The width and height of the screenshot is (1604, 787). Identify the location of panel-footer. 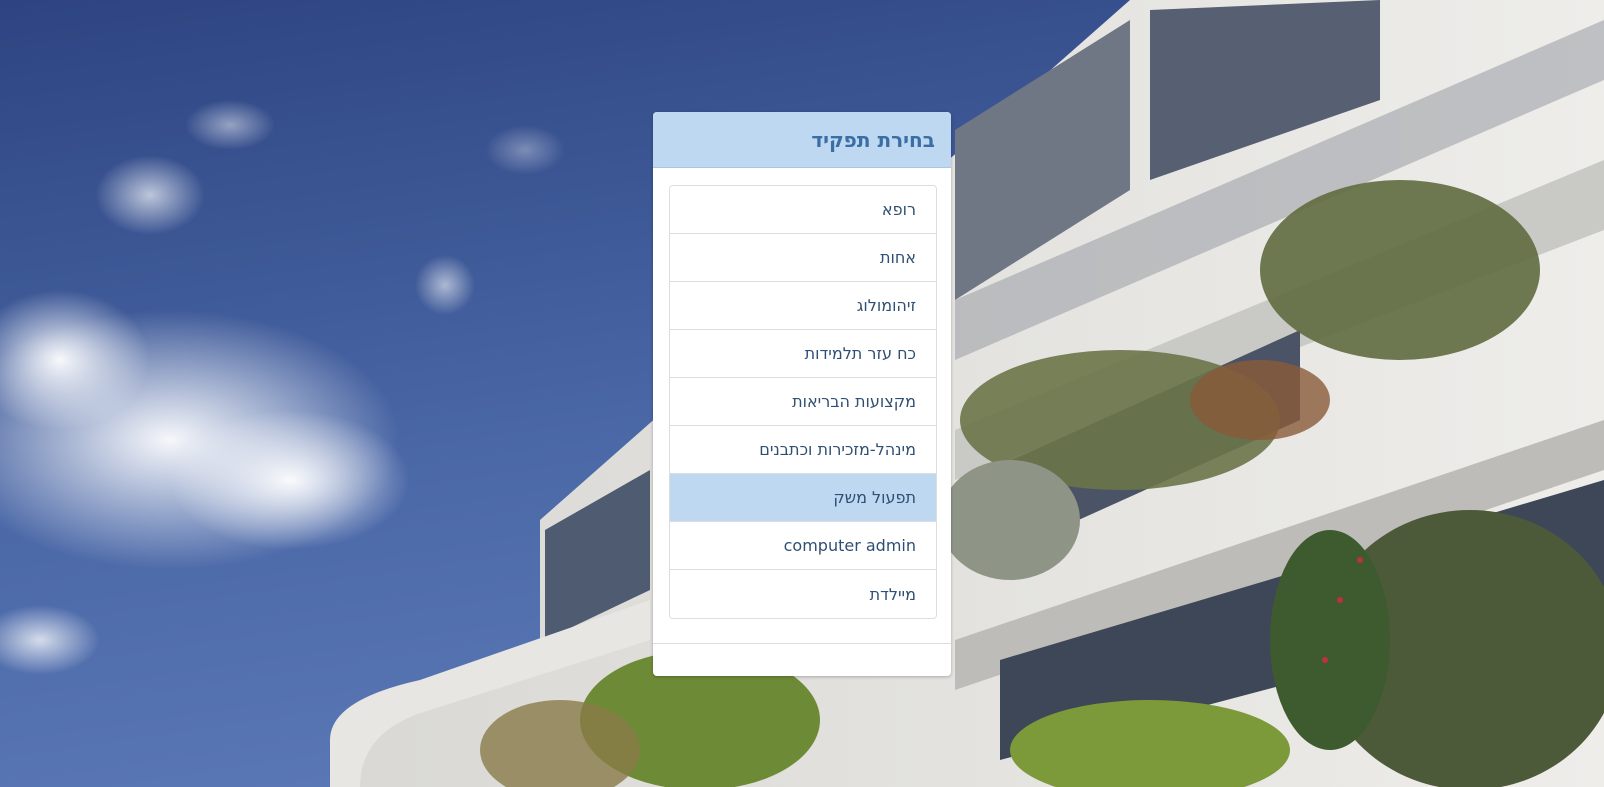
(802, 643).